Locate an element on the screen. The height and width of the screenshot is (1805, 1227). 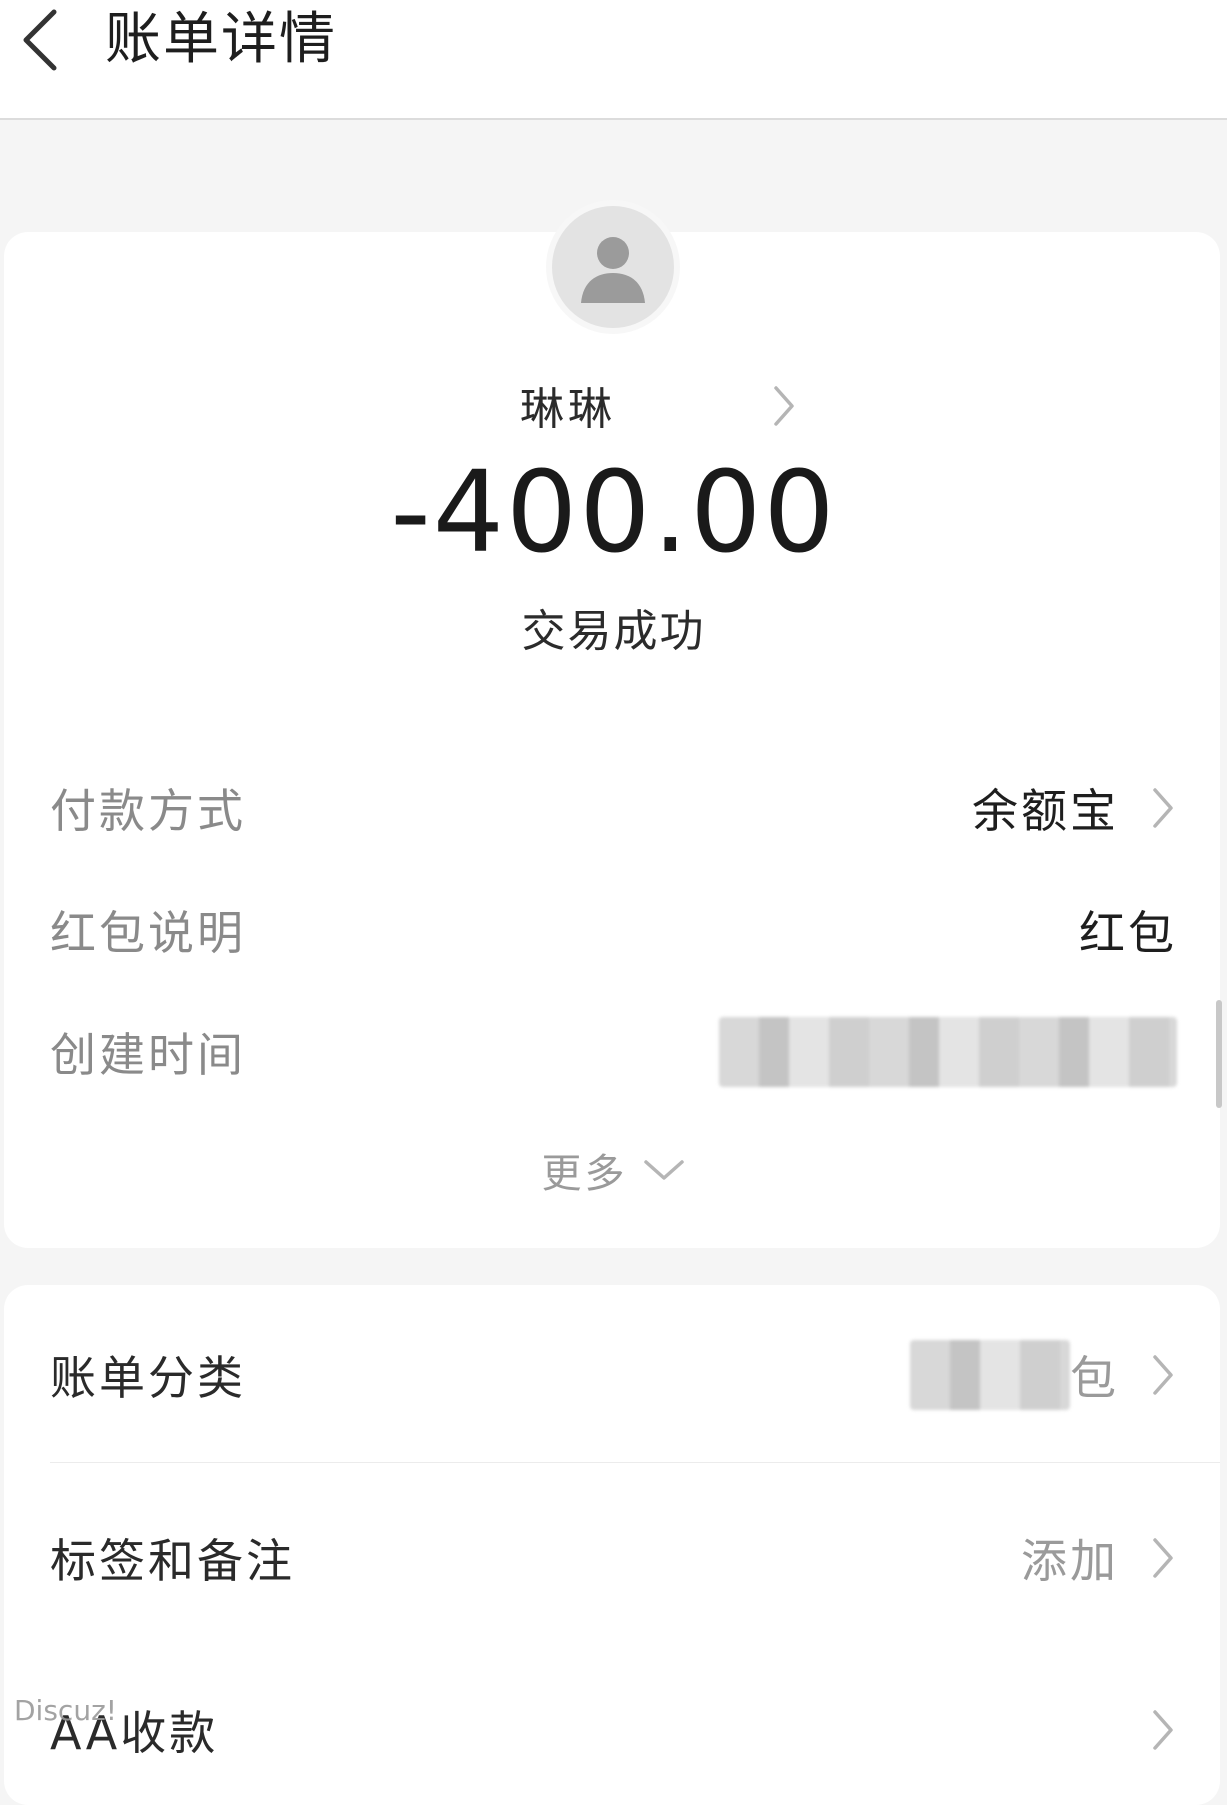
bill-category-row: 账单分类 包 is located at coordinates (613, 1375).